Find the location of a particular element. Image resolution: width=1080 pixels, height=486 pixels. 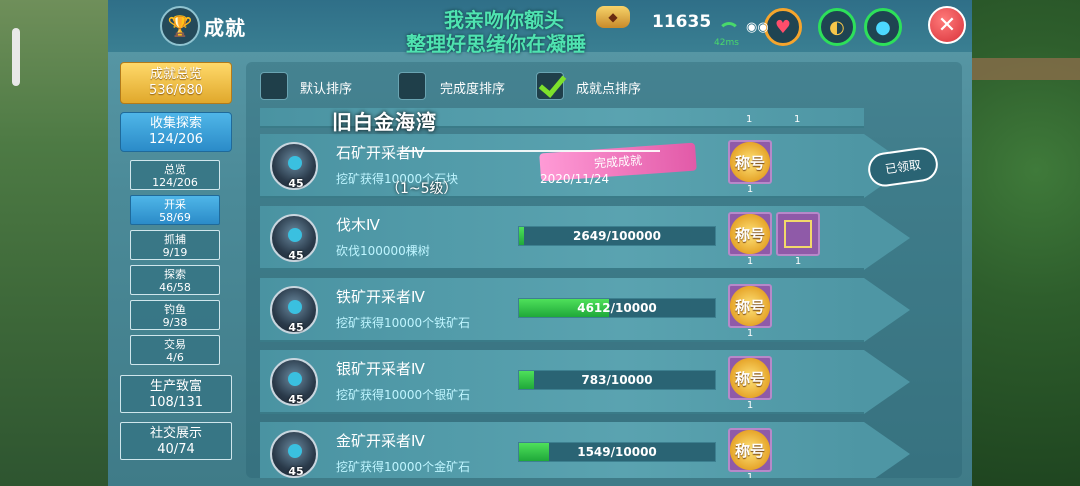

sort-default-label: 默认排序 is located at coordinates (326, 89).